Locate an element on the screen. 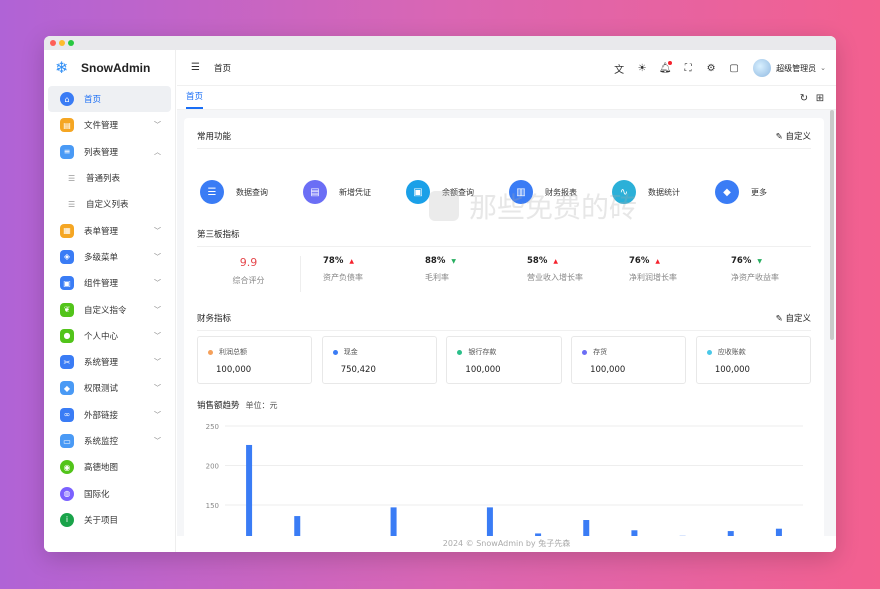 This screenshot has width=880, height=589. info-icon: i is located at coordinates (67, 519).